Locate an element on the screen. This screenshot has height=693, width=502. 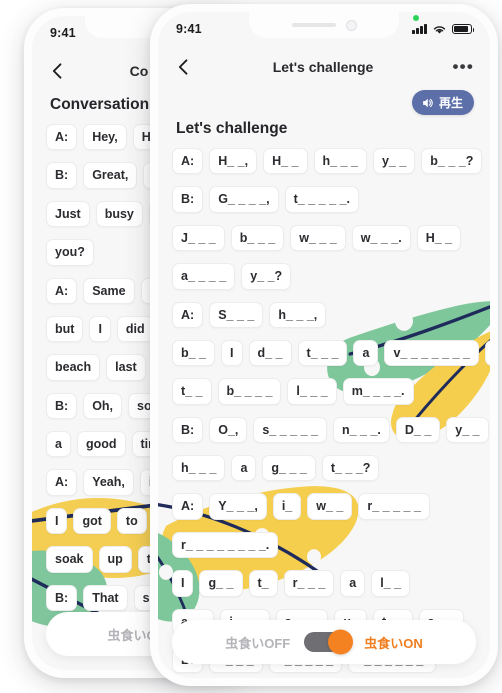
play-button-row: 再生 is located at coordinates (442, 102).